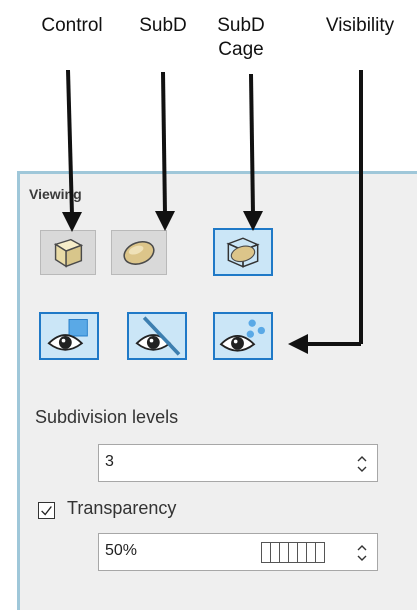  Describe the element at coordinates (360, 25) in the screenshot. I see `annotation-visibility: Visibility` at that location.